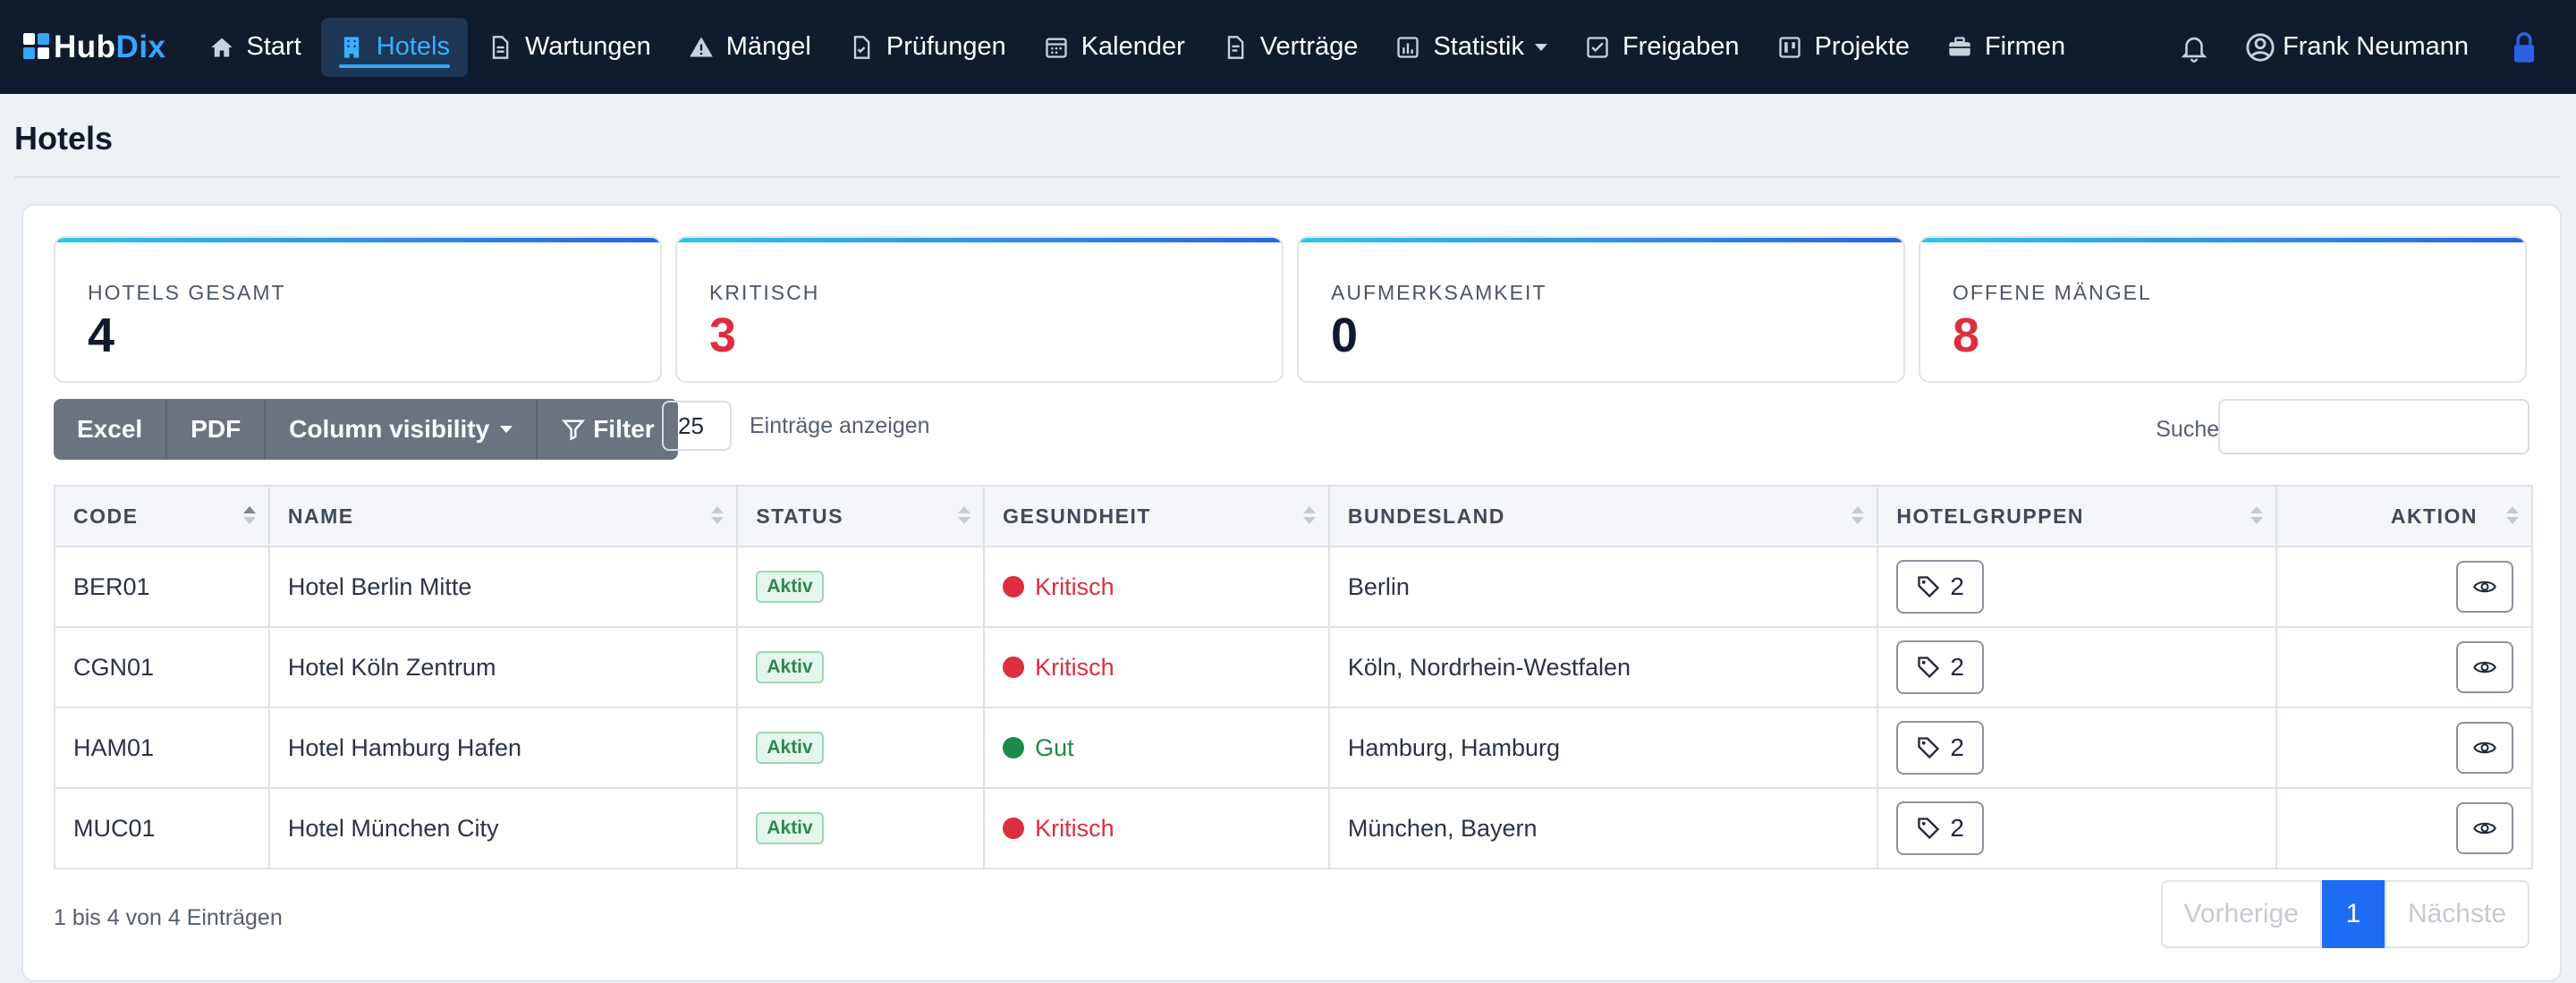  What do you see at coordinates (2357, 48) in the screenshot?
I see `user-menu: Frank Neumann` at bounding box center [2357, 48].